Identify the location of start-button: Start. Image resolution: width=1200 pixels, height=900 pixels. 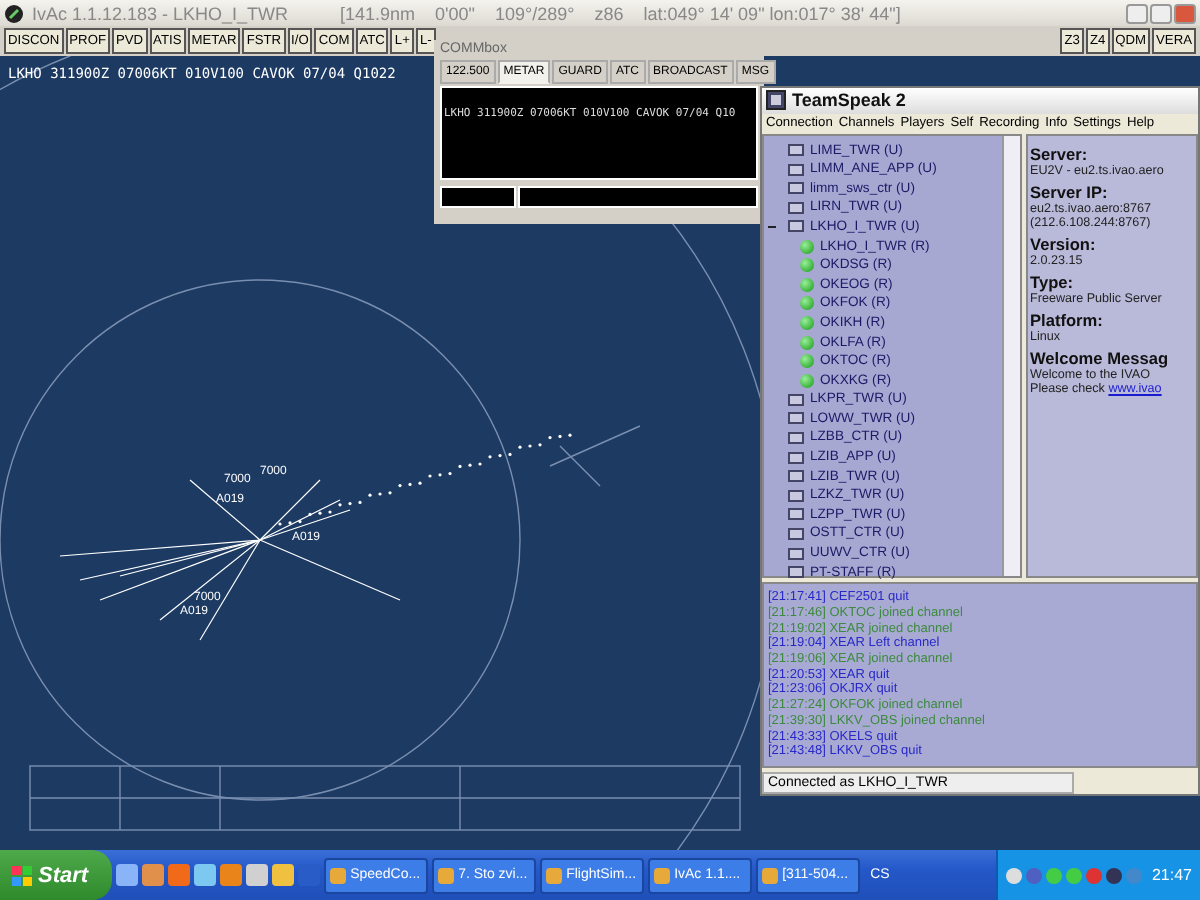
(56, 875).